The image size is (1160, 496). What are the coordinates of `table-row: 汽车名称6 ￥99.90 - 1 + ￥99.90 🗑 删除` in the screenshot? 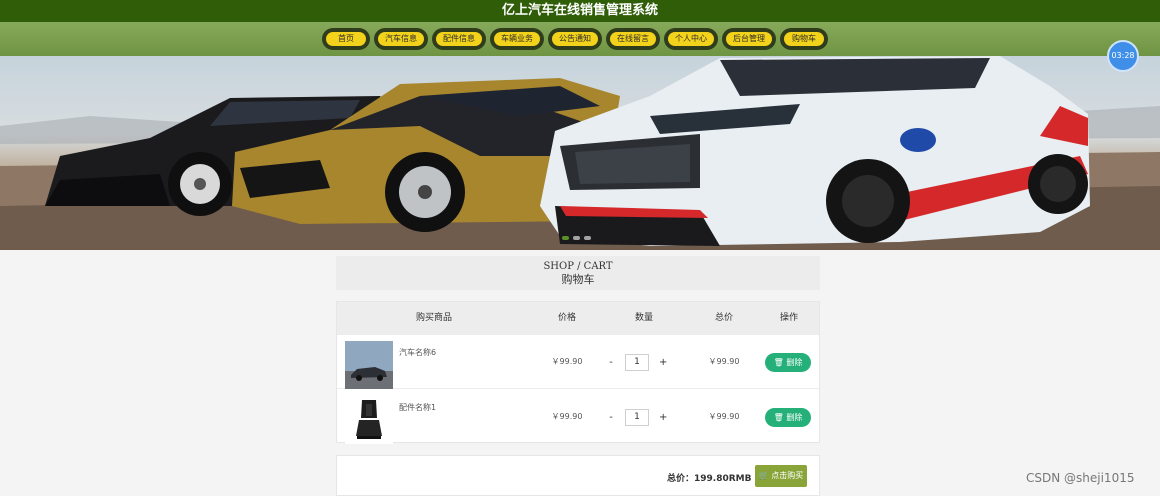 It's located at (578, 362).